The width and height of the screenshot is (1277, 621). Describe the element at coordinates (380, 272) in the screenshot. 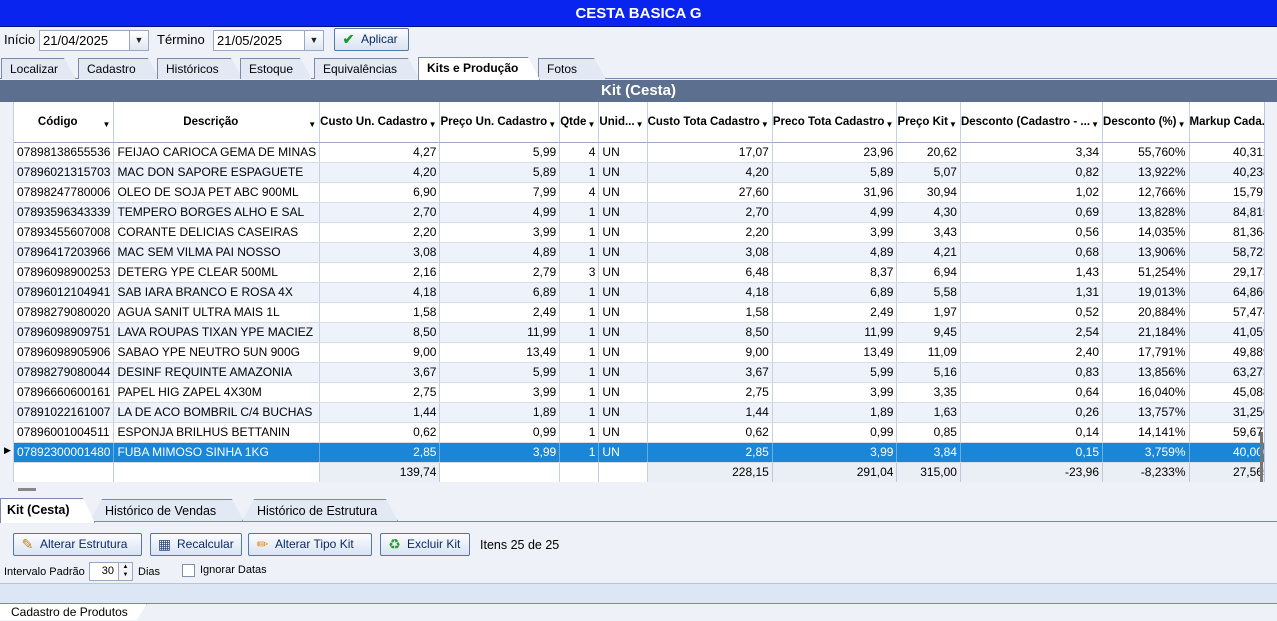

I see `cell-custo-un: 2,16` at that location.